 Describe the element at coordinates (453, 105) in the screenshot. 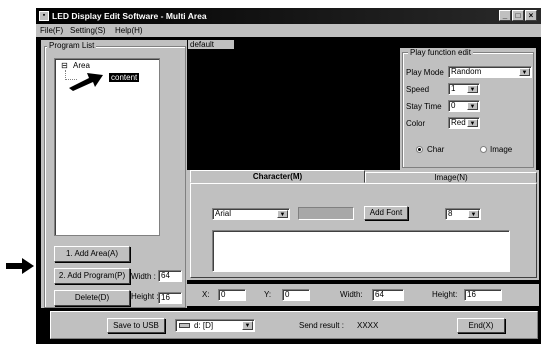

I see `stay-time-value: 0` at that location.